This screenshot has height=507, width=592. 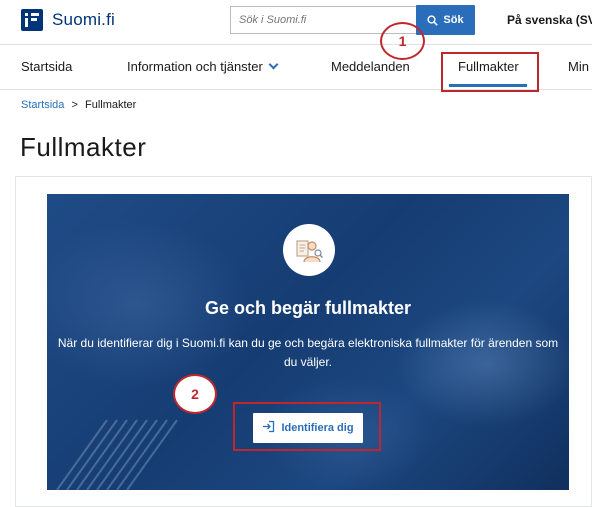 What do you see at coordinates (42, 105) in the screenshot?
I see `breadcrumb-home-link: Startsida` at bounding box center [42, 105].